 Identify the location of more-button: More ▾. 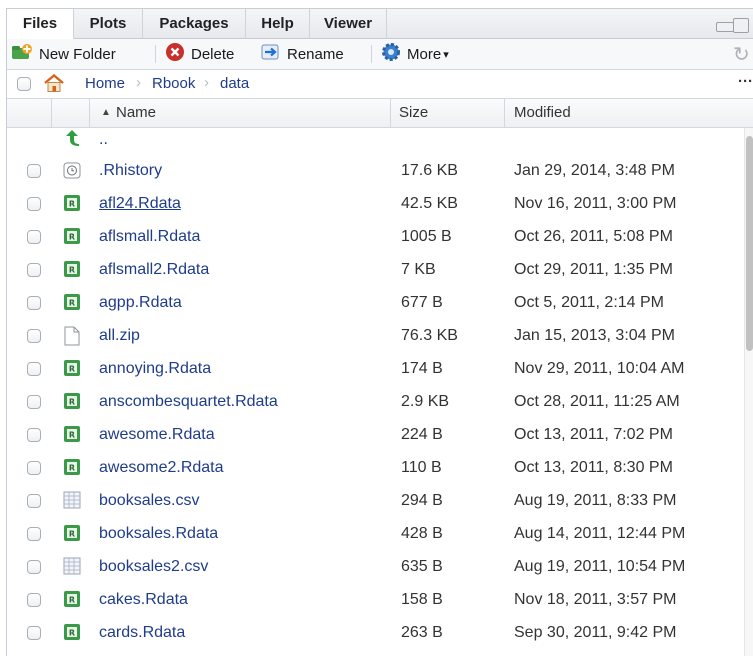
(415, 54).